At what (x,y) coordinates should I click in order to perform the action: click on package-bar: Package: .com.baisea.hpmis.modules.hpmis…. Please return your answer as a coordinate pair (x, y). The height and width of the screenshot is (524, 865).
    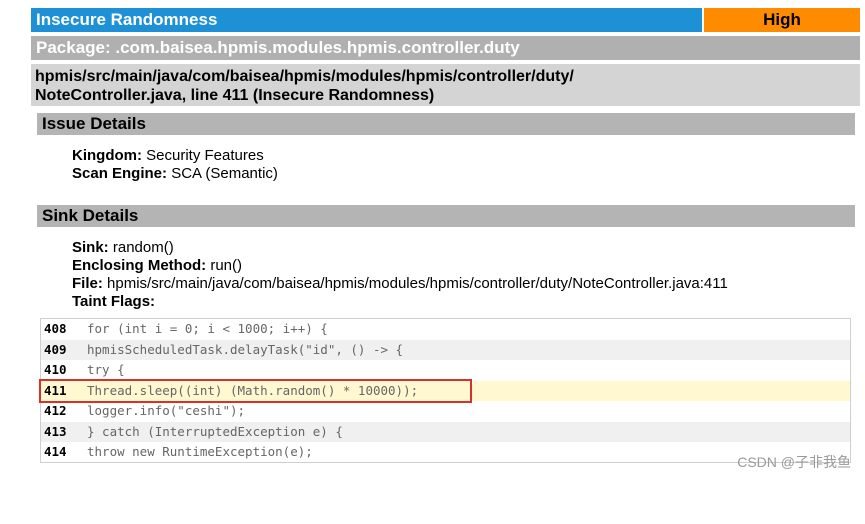
    Looking at the image, I should click on (445, 48).